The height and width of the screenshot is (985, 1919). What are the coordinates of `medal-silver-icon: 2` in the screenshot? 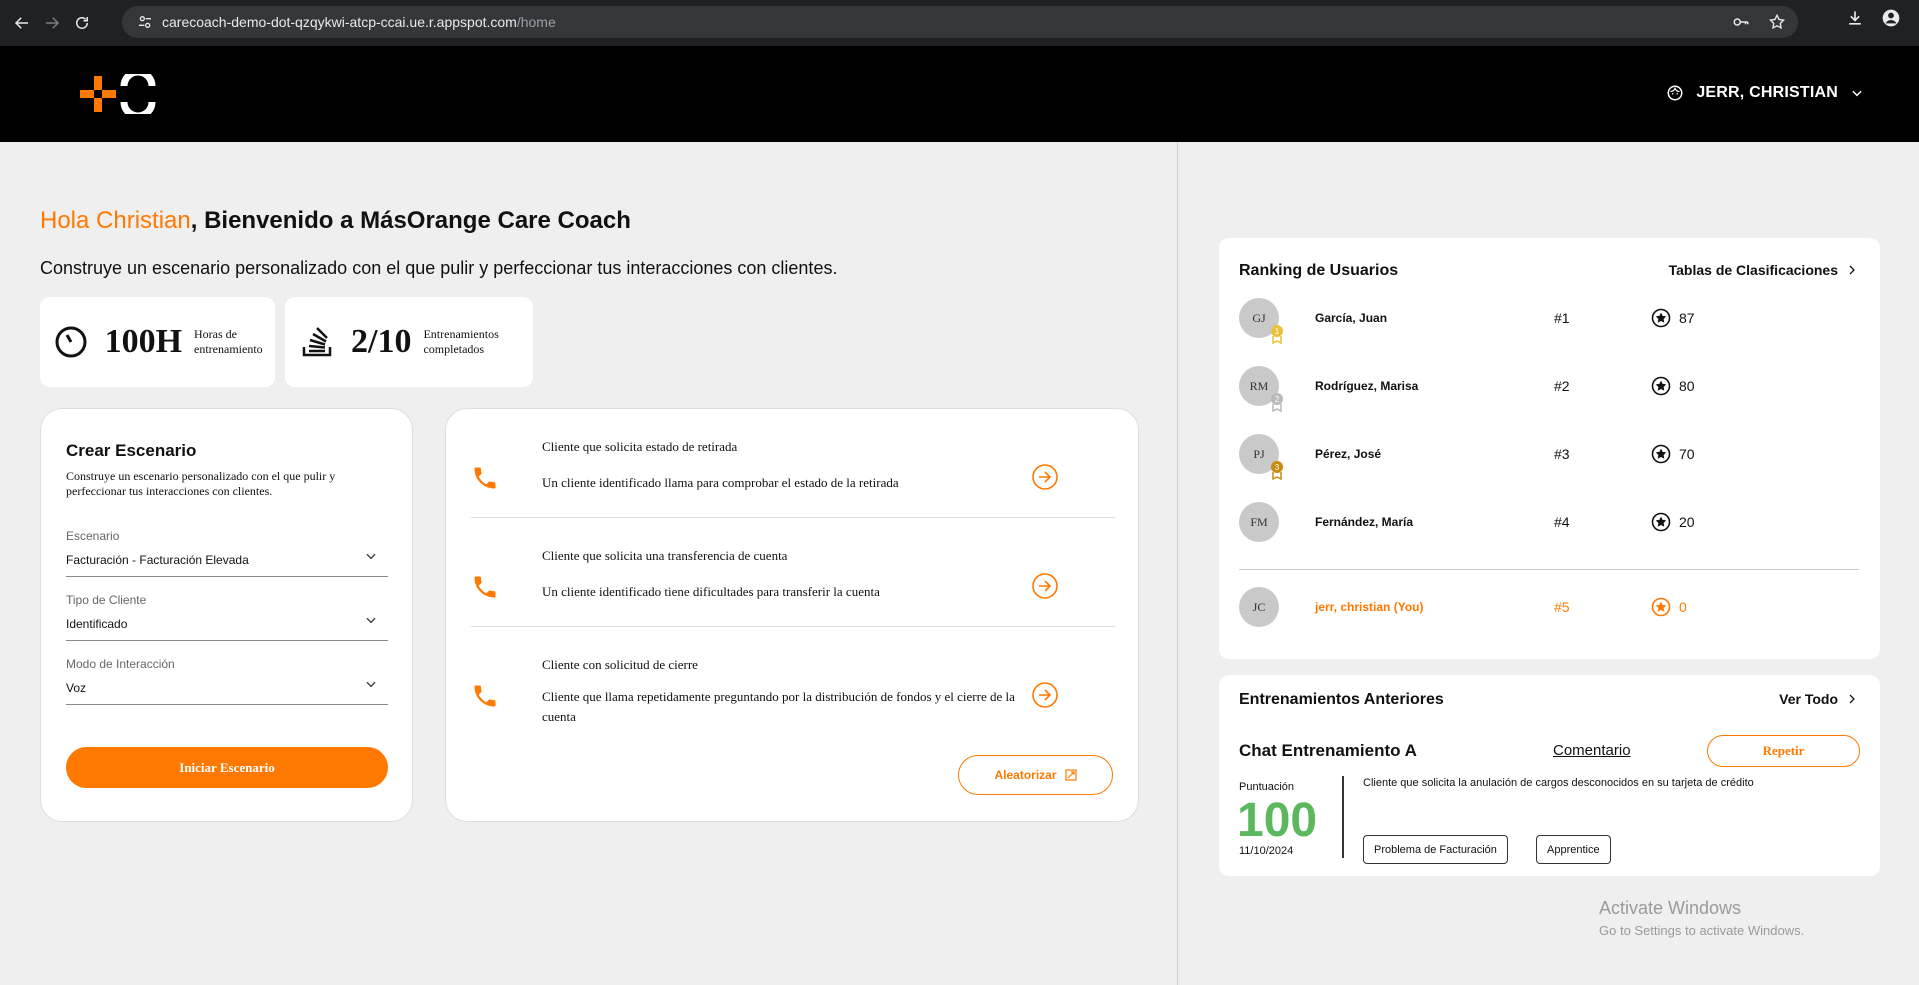 It's located at (1277, 402).